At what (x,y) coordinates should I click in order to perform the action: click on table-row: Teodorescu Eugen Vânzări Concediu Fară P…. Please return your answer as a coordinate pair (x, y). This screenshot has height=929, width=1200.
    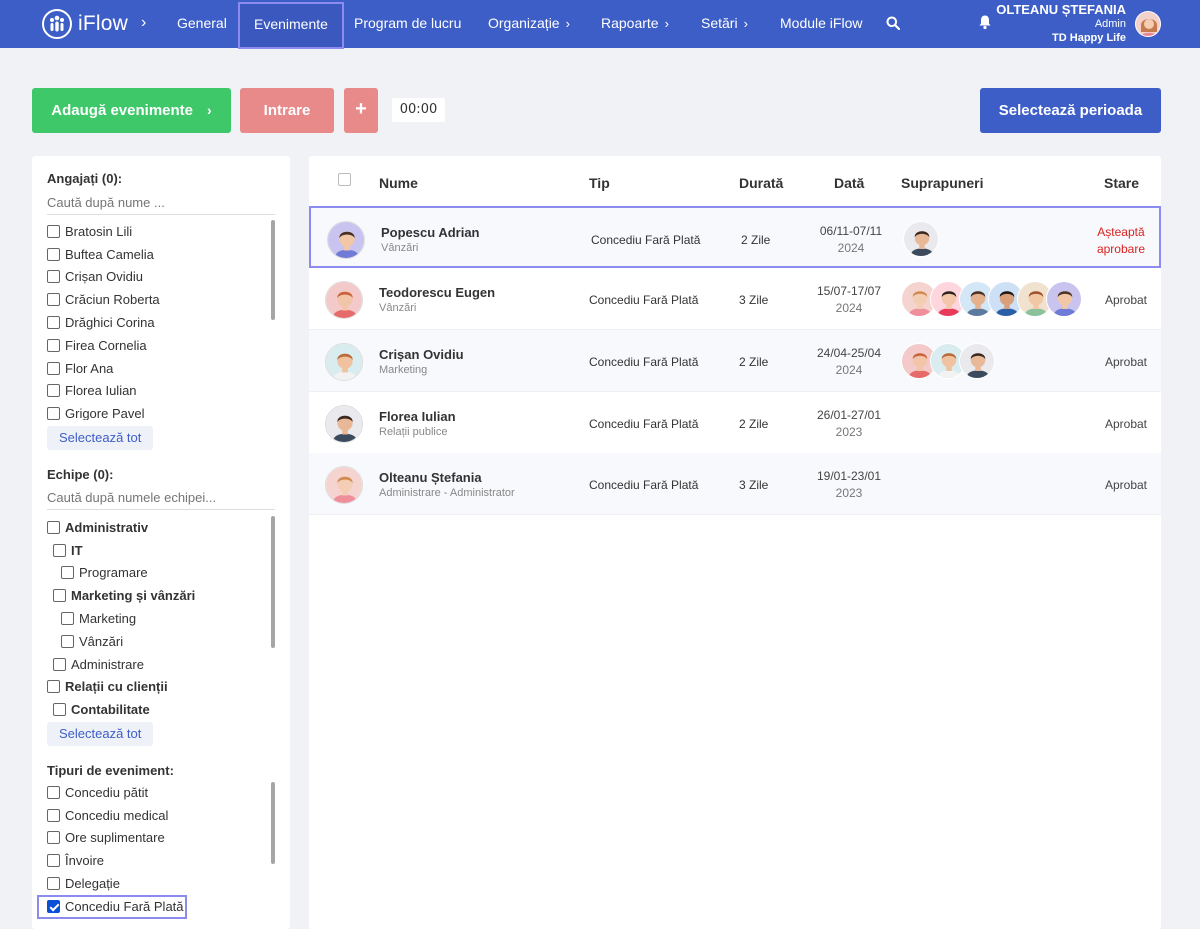
    Looking at the image, I should click on (735, 299).